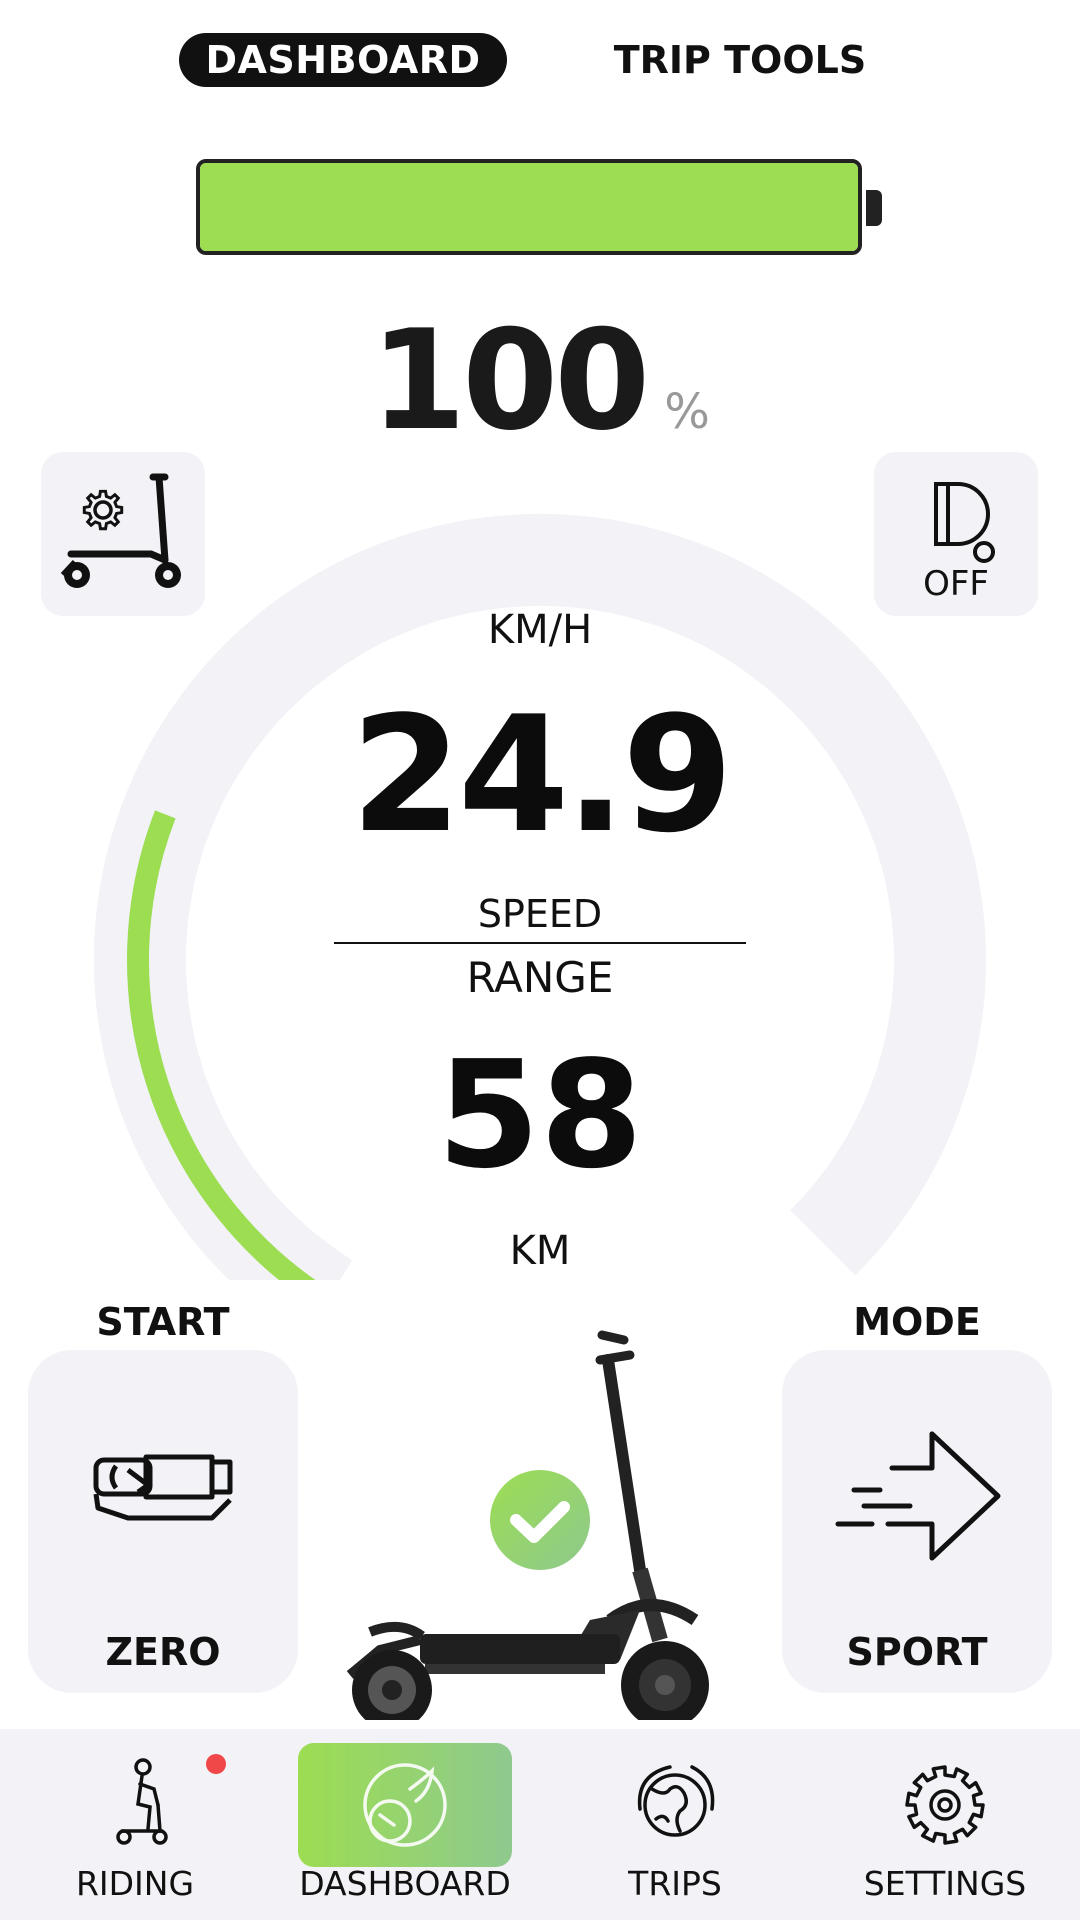 The height and width of the screenshot is (1920, 1080). Describe the element at coordinates (540, 1115) in the screenshot. I see `range-value: 58` at that location.